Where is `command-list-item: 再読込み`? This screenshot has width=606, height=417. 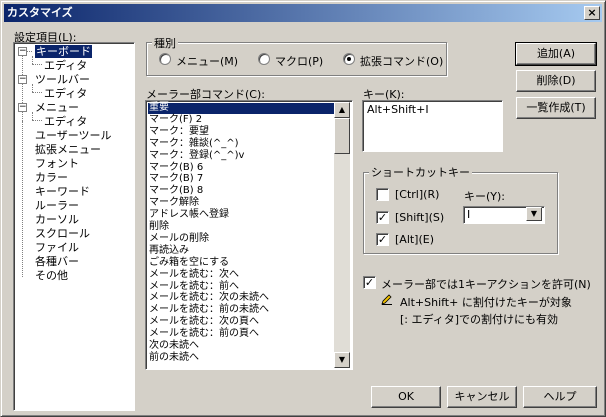
command-list-item: 再読込み is located at coordinates (241, 251).